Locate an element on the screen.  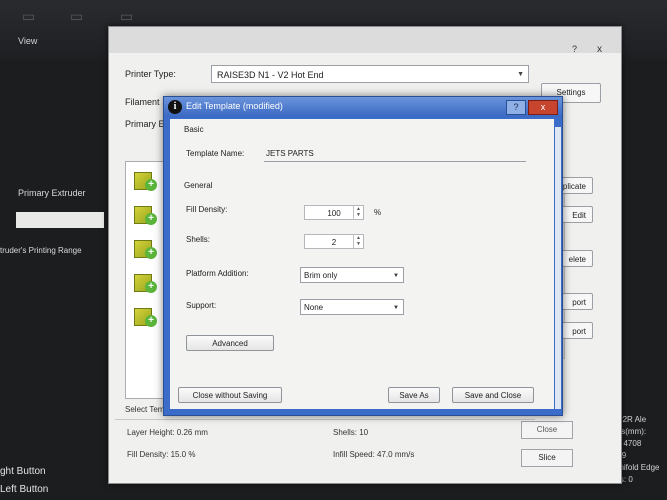
template-name-input: JETS PARTS is located at coordinates (395, 154).